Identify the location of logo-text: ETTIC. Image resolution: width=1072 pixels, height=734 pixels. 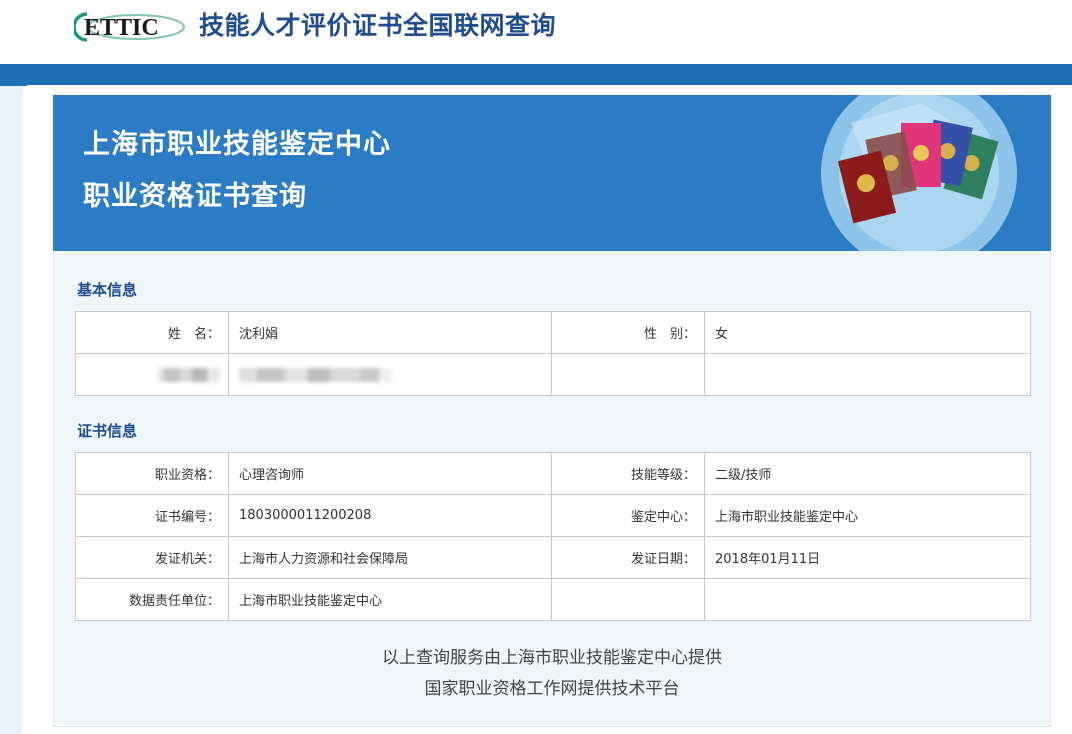
(121, 28).